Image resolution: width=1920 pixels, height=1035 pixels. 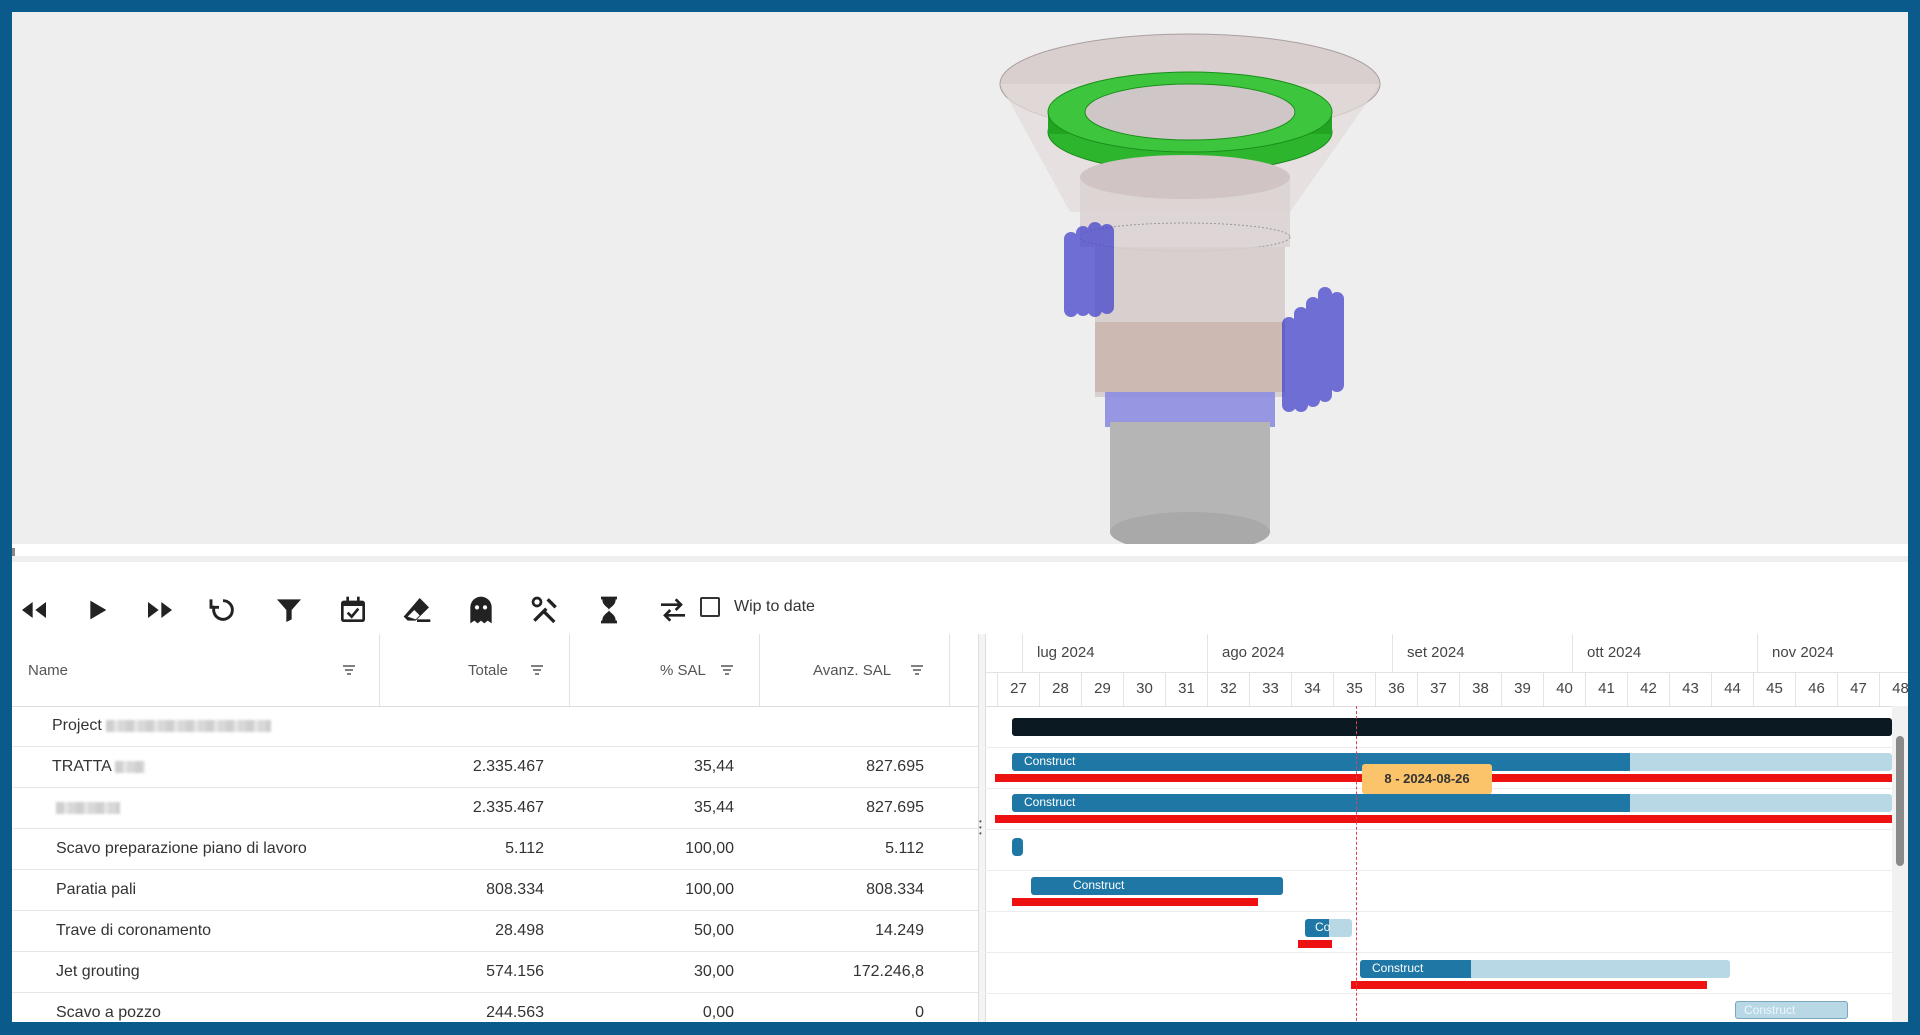 I want to click on row-totale: 28.498, so click(x=519, y=930).